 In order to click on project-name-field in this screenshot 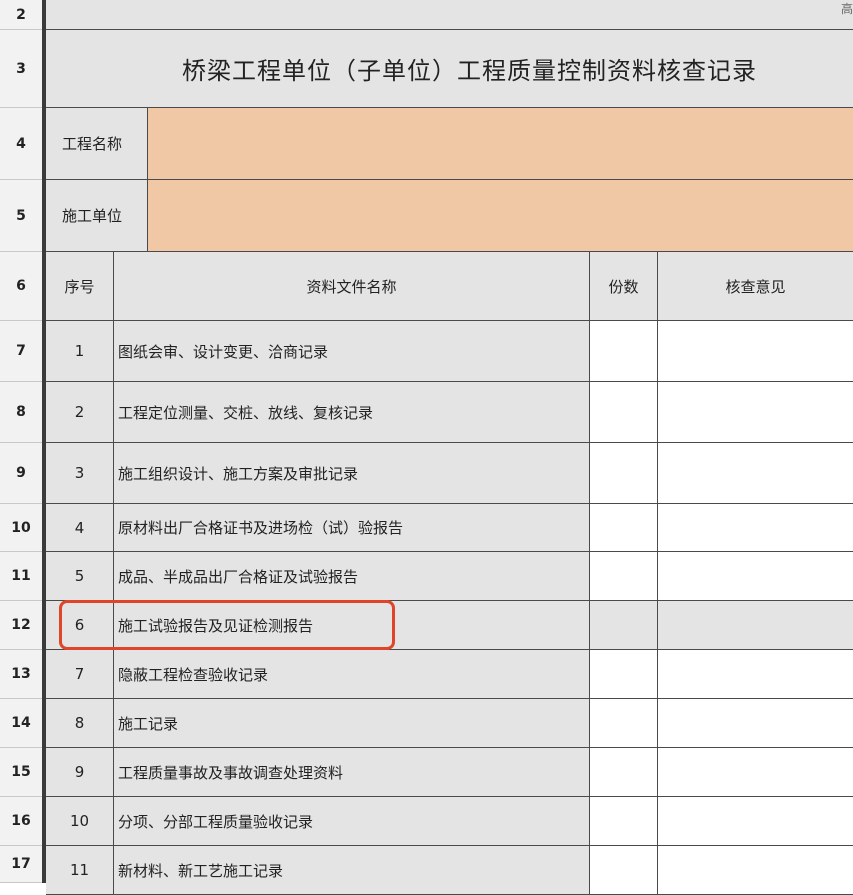, I will do `click(500, 144)`.